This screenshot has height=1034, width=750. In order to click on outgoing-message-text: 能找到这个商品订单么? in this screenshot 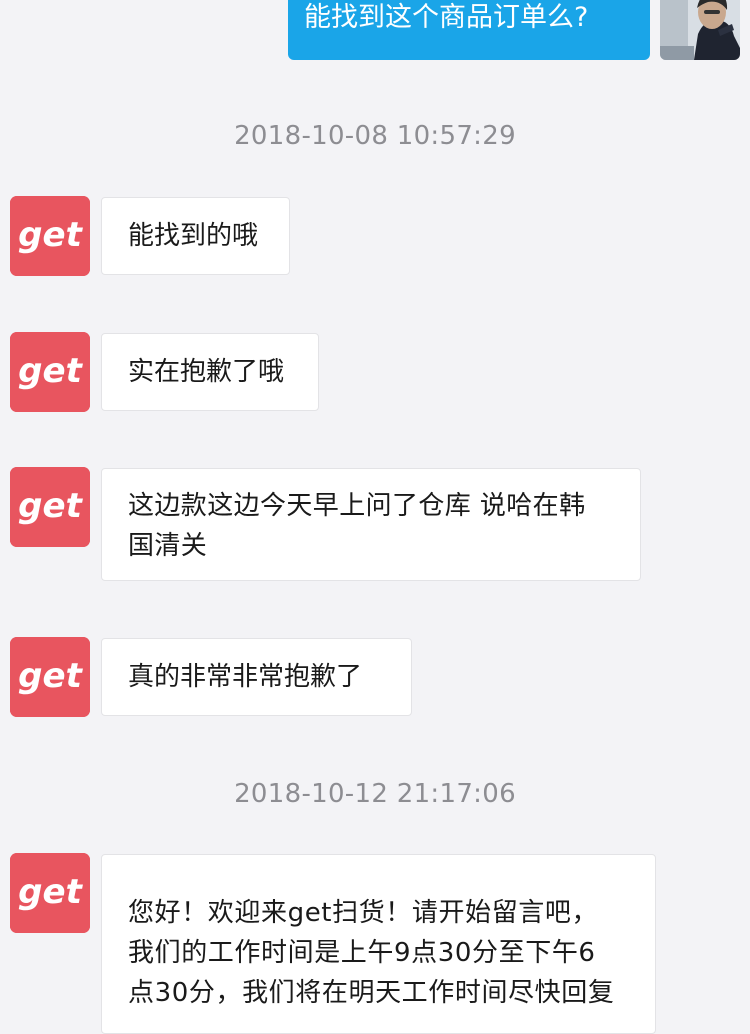, I will do `click(446, 17)`.